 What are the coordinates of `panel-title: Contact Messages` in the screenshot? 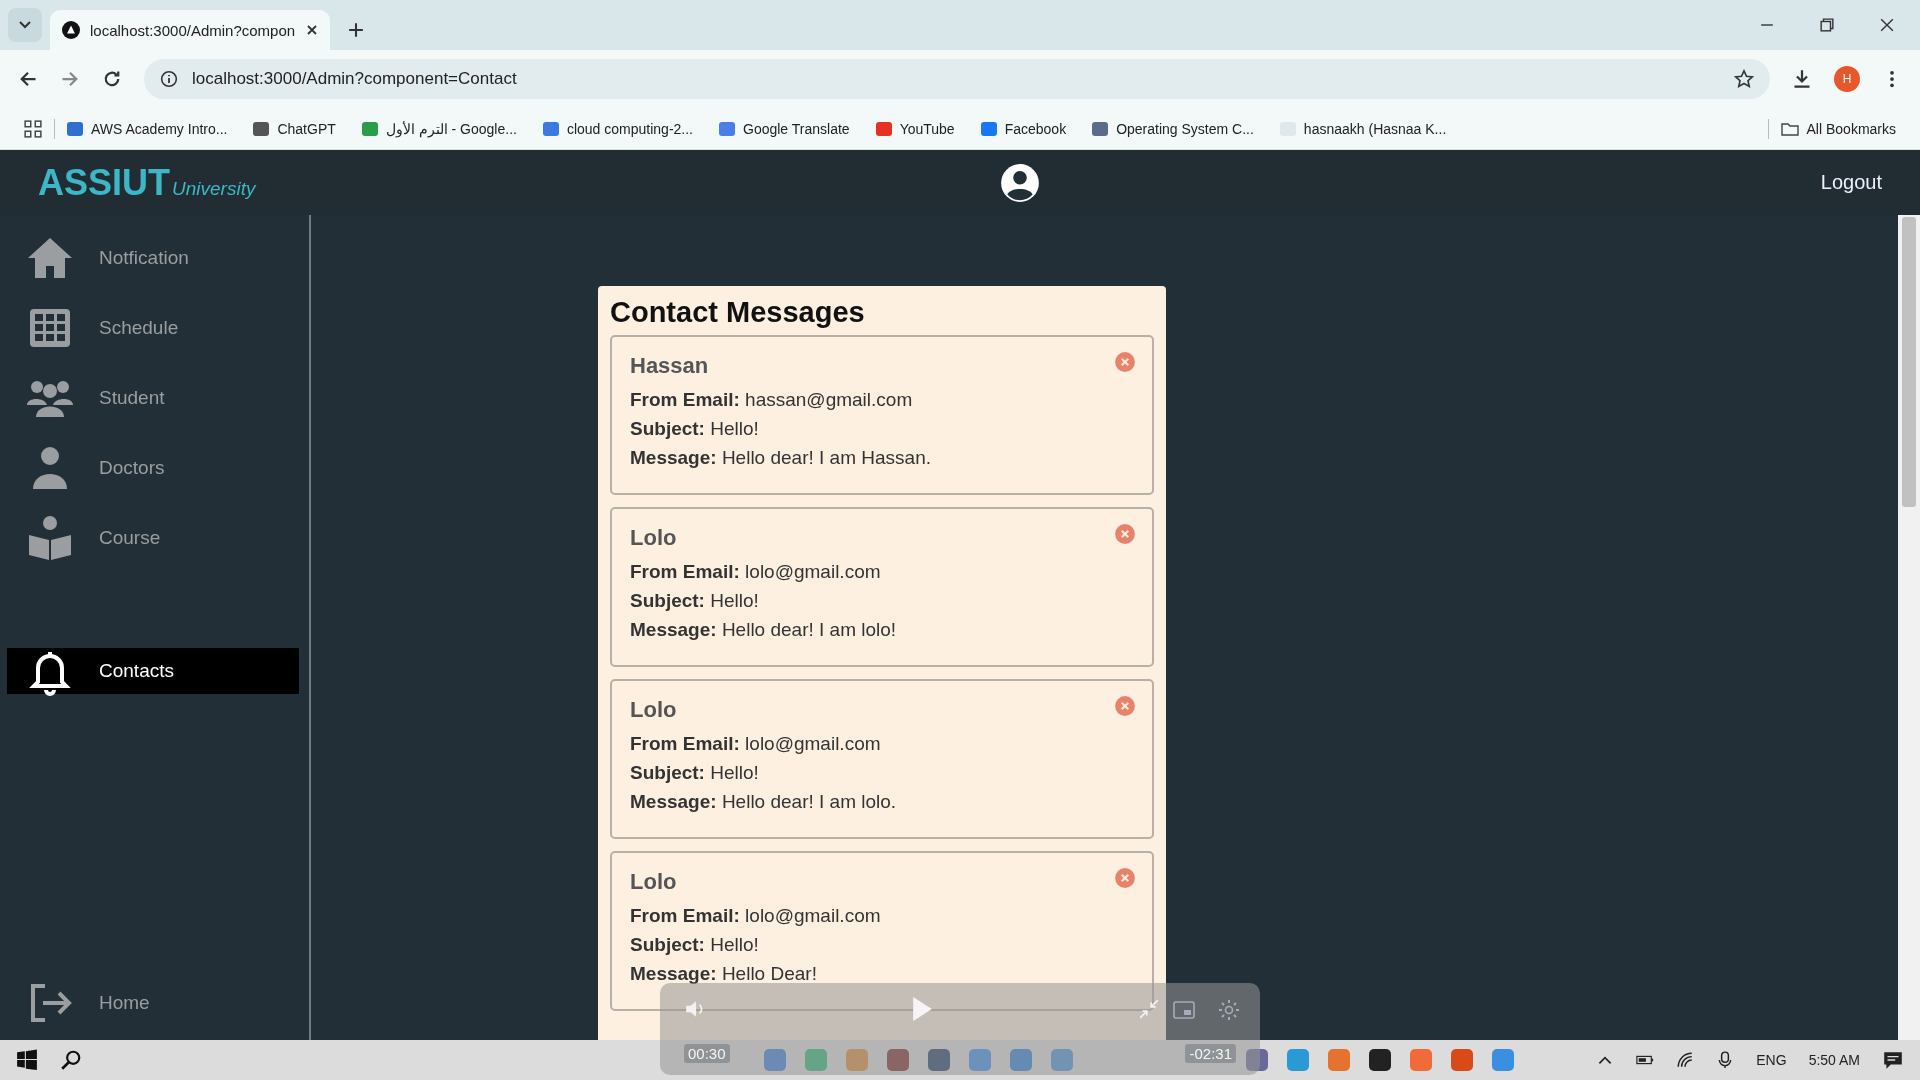 It's located at (738, 312).